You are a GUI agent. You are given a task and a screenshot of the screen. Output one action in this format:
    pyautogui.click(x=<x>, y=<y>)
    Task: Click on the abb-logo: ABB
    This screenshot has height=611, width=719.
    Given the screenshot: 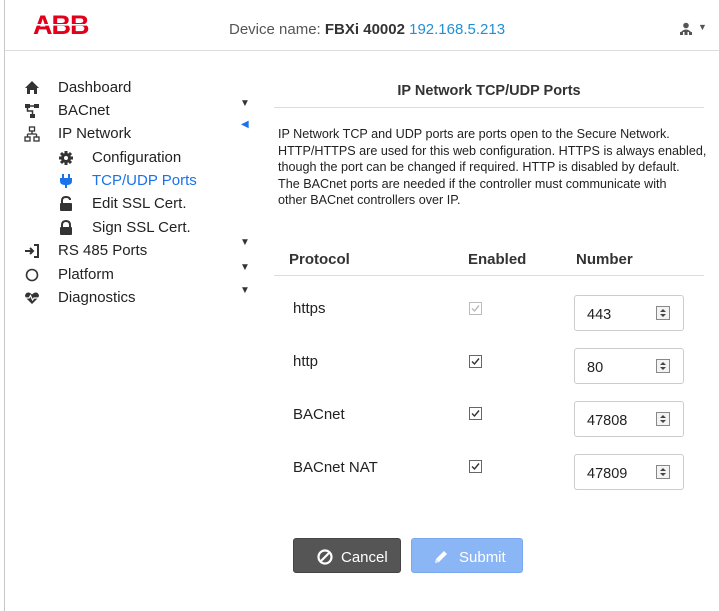 What is the action you would take?
    pyautogui.click(x=69, y=26)
    